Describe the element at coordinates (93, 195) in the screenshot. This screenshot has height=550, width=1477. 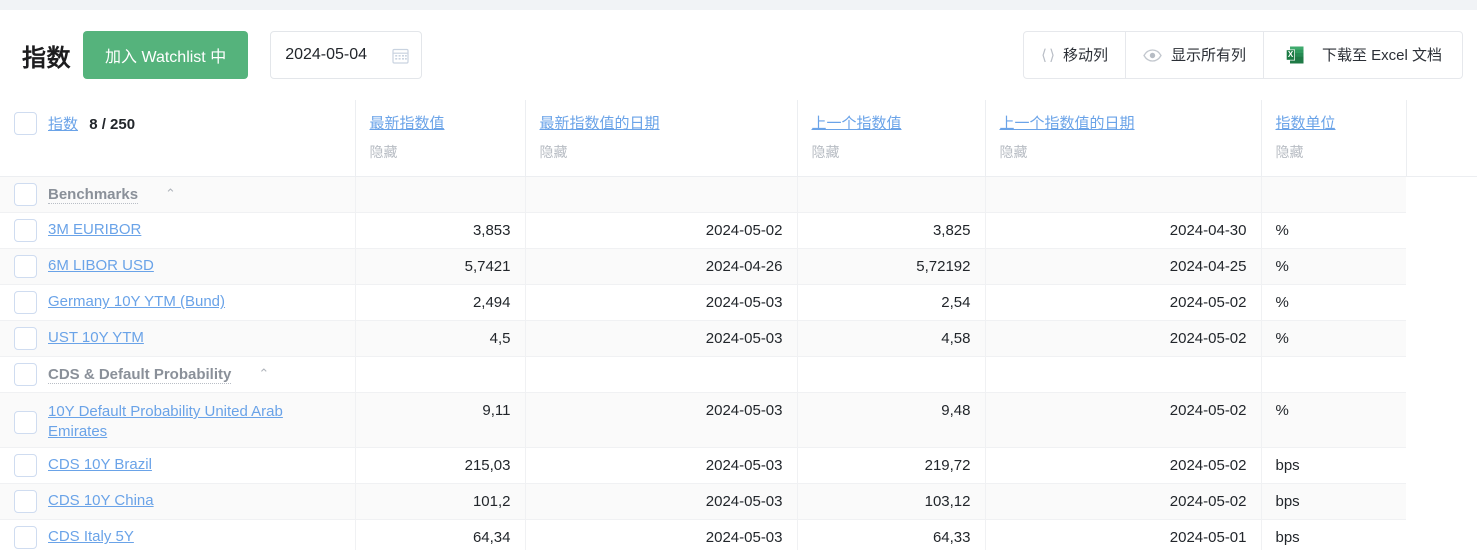
I see `group-label: Benchmarks` at that location.